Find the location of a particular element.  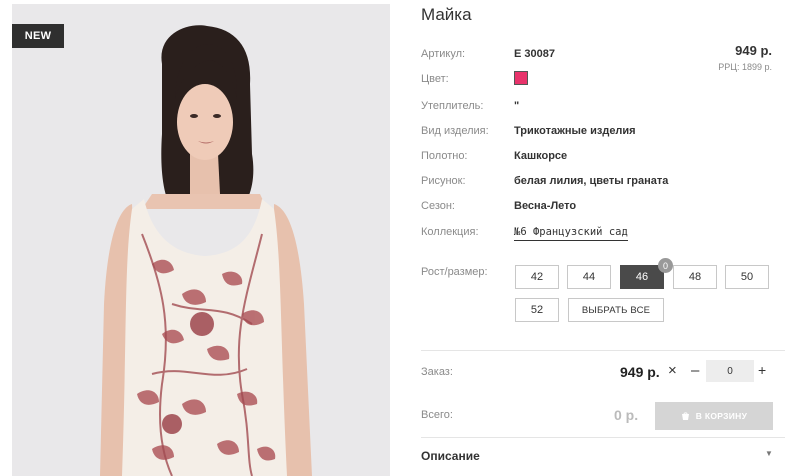

size-option-44: 44 is located at coordinates (589, 277).